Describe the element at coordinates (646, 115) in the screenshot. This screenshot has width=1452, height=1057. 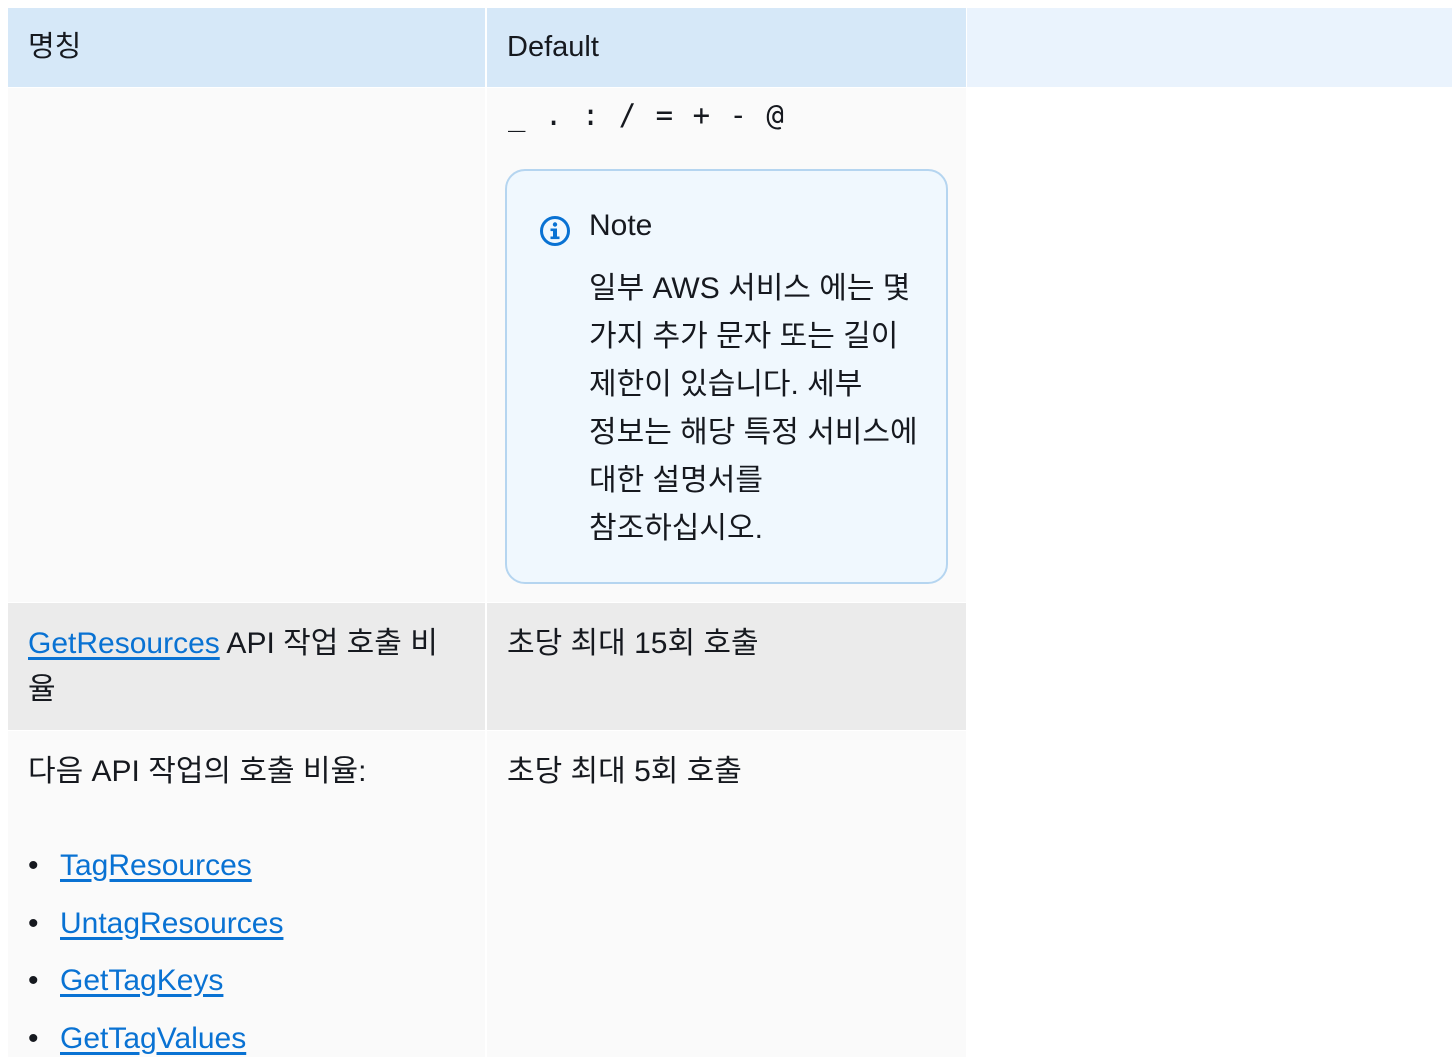
I see `allowed-characters: _ . : / = + - @` at that location.